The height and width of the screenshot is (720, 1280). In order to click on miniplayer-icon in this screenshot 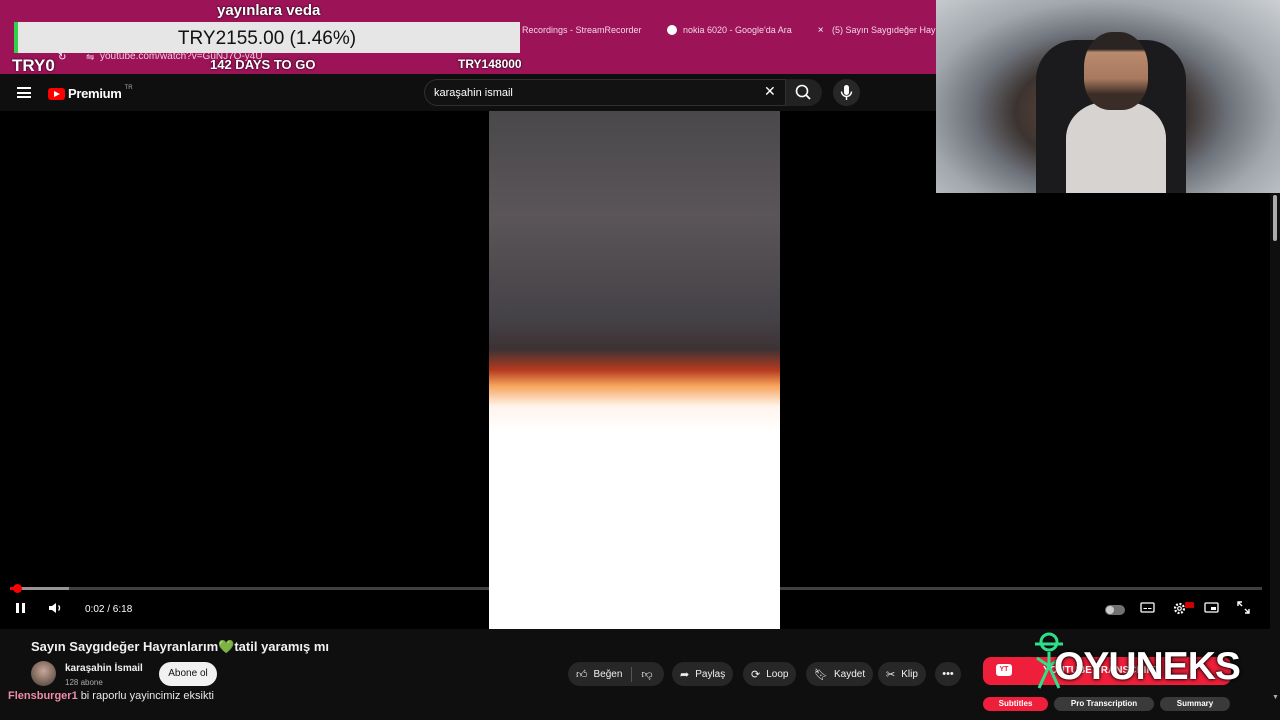, I will do `click(1211, 607)`.